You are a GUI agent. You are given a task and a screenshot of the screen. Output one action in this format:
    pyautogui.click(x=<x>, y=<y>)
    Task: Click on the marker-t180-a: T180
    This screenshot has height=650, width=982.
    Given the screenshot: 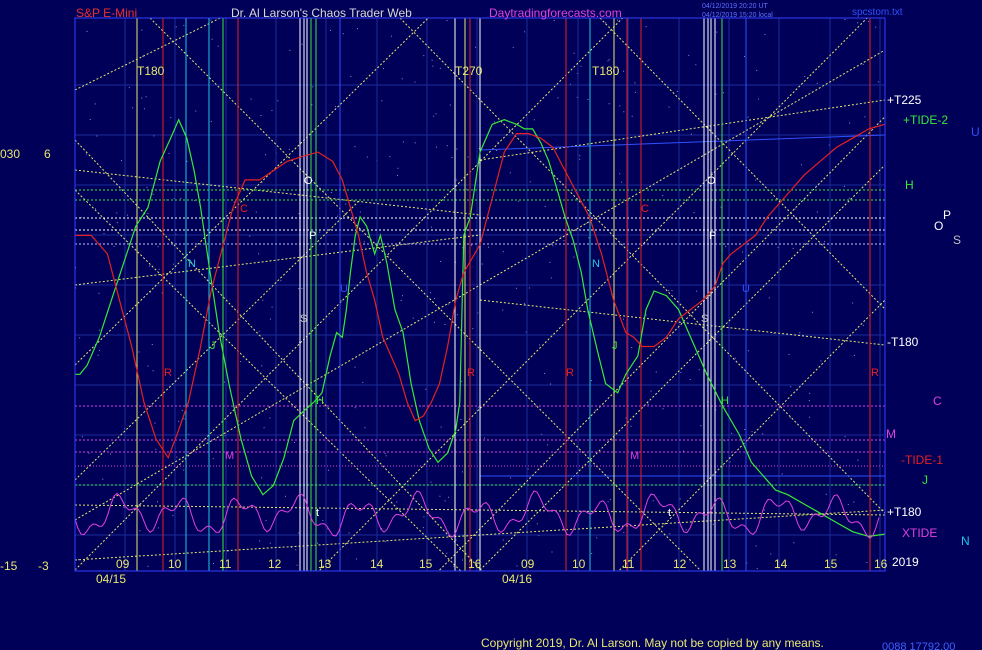 What is the action you would take?
    pyautogui.click(x=151, y=71)
    